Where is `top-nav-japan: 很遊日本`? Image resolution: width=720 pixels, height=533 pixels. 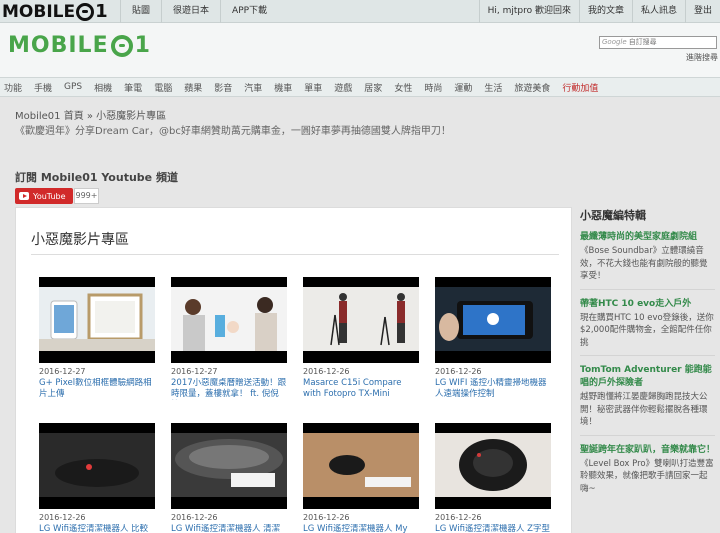 top-nav-japan: 很遊日本 is located at coordinates (190, 11).